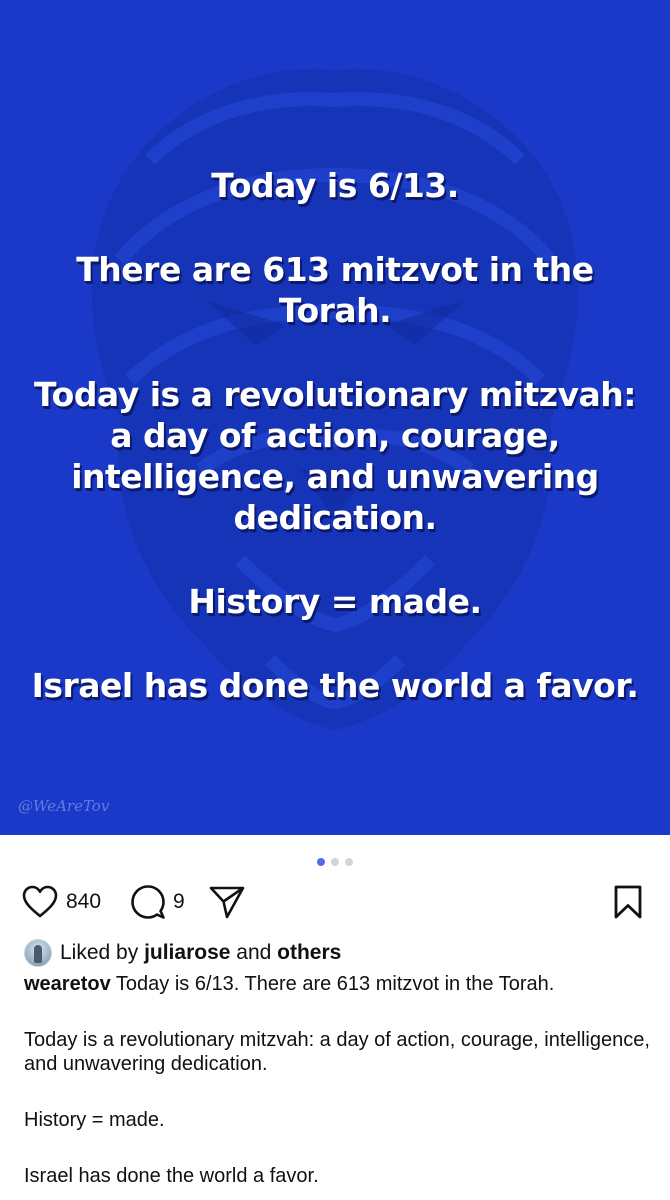 The image size is (670, 1200). What do you see at coordinates (309, 953) in the screenshot?
I see `liked-by-others: others` at bounding box center [309, 953].